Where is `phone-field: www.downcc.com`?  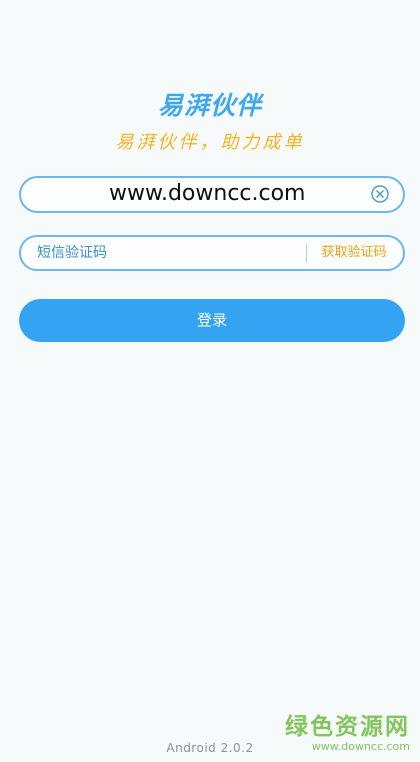 phone-field: www.downcc.com is located at coordinates (212, 194).